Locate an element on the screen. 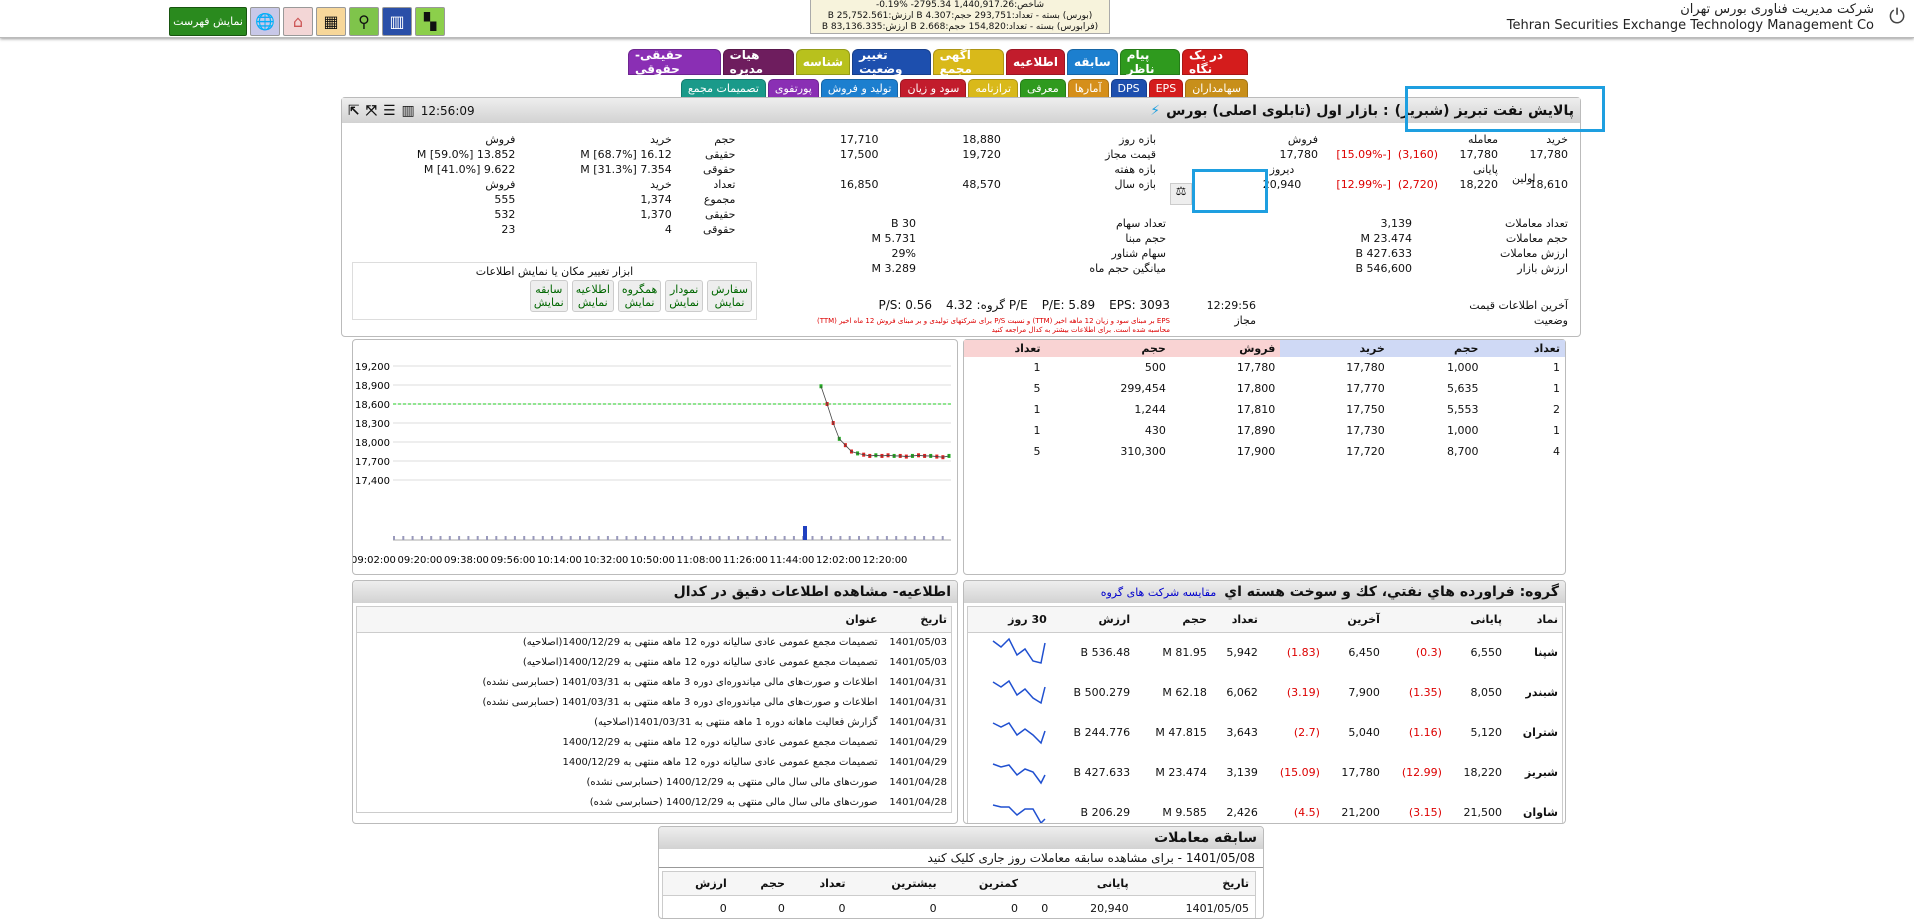  table-icon: ▦ is located at coordinates (331, 21).